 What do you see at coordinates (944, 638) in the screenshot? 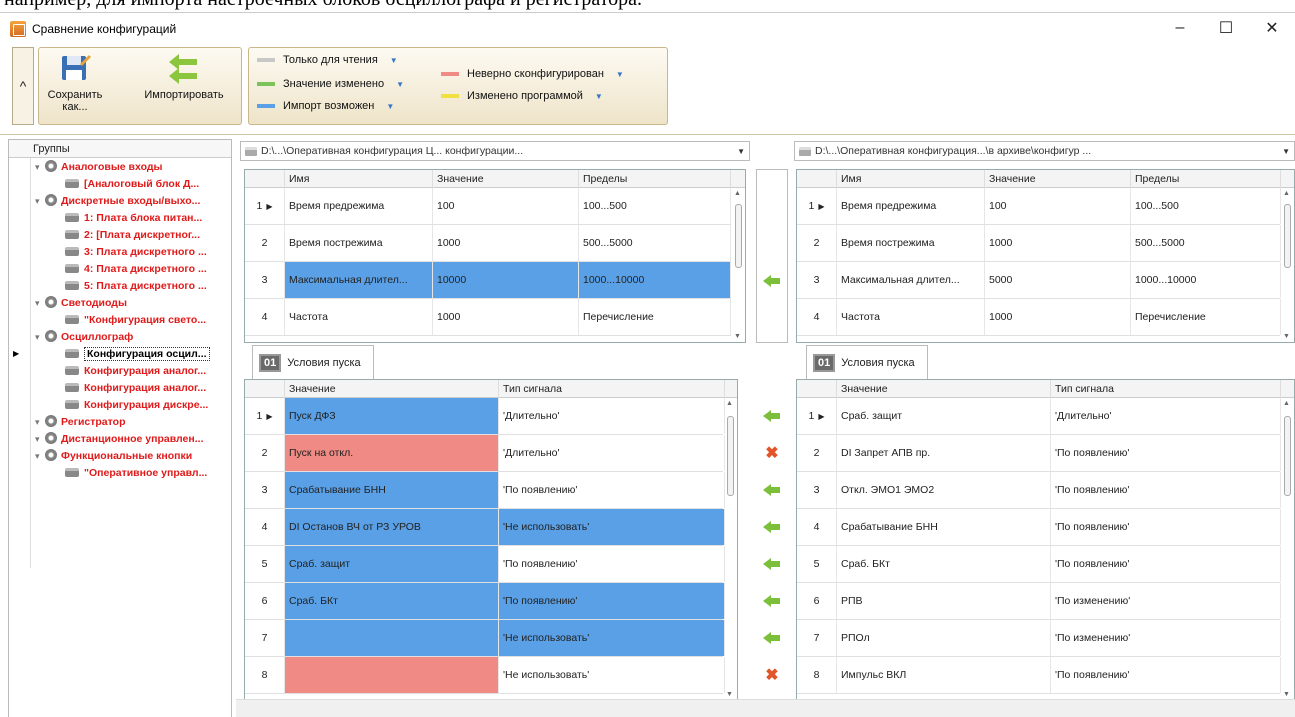
I see `cell-value: РПОл` at bounding box center [944, 638].